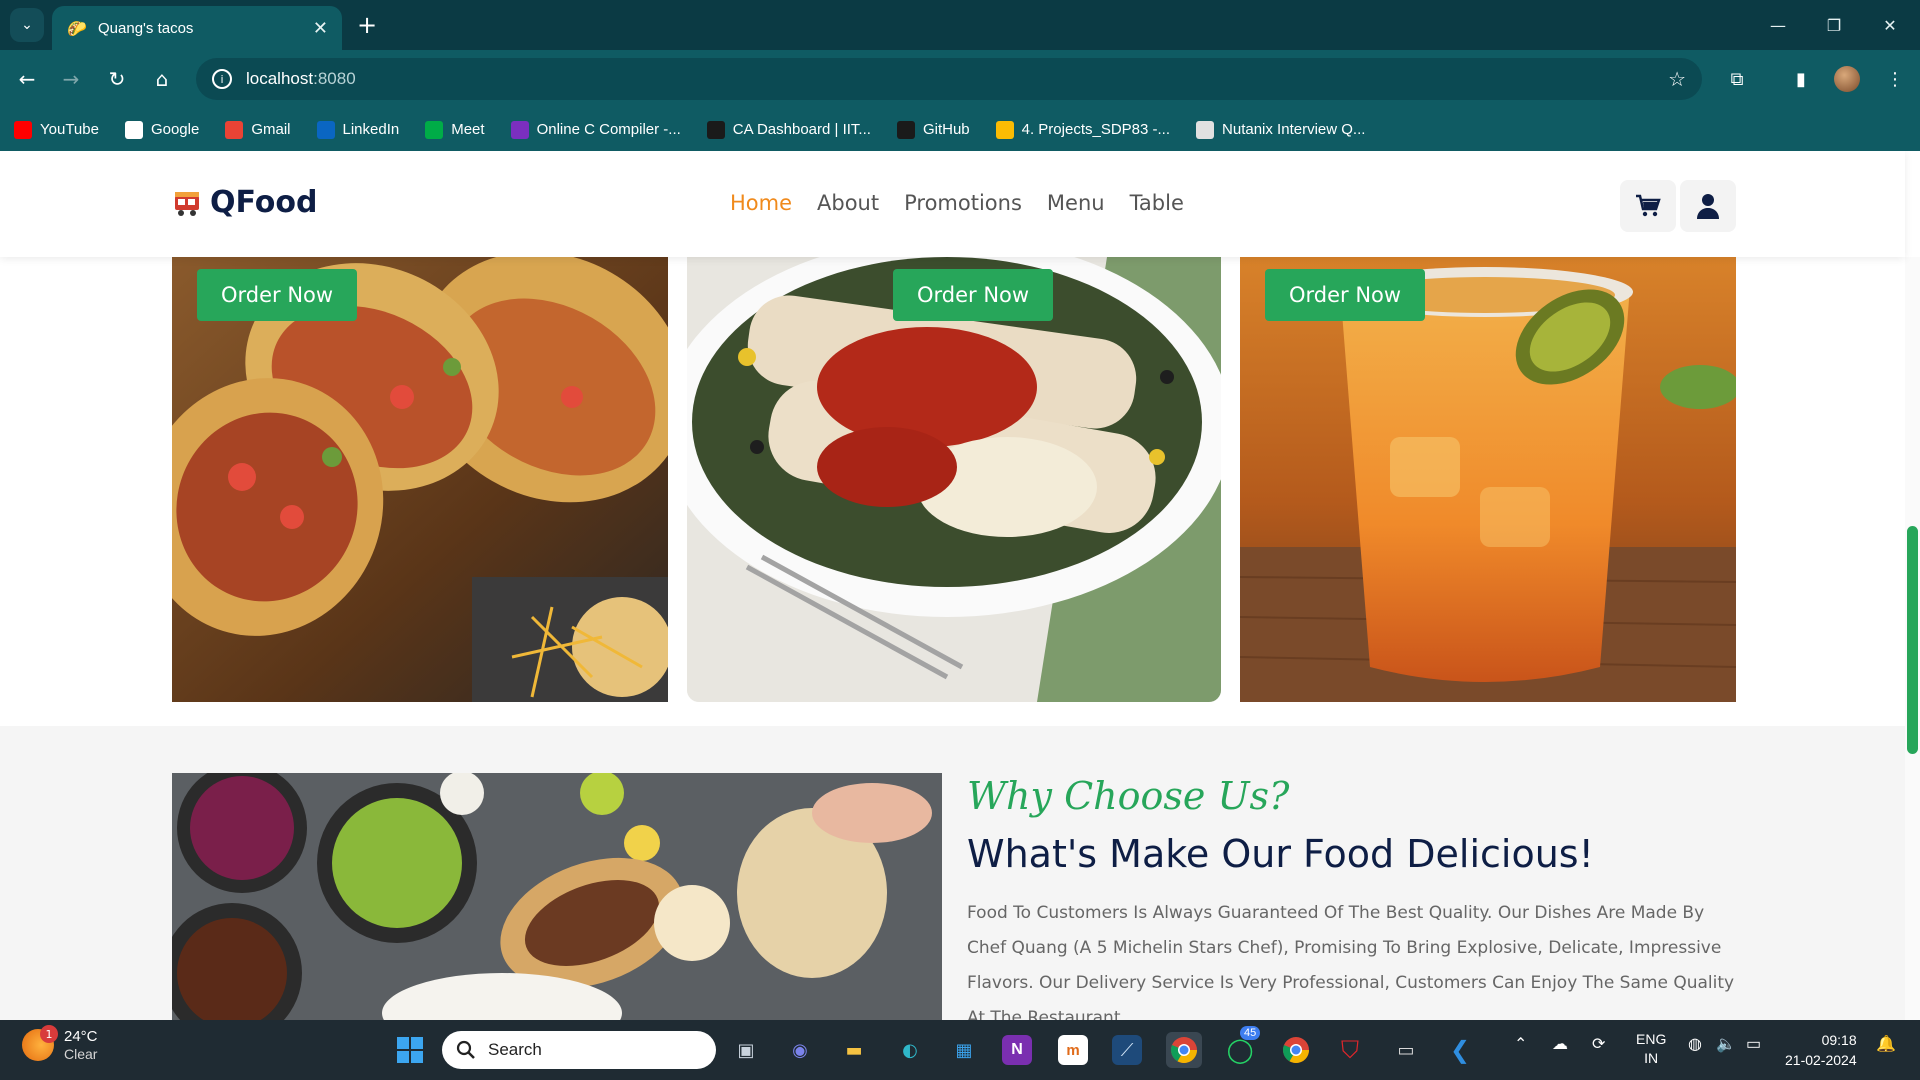 This screenshot has width=1920, height=1080. Describe the element at coordinates (1488, 479) in the screenshot. I see `food-card-drink: Order Now` at that location.